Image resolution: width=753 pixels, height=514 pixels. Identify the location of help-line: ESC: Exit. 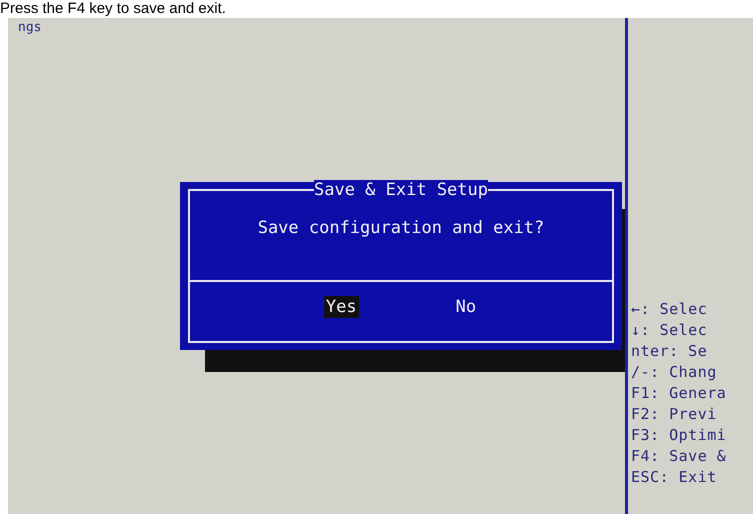
(674, 477).